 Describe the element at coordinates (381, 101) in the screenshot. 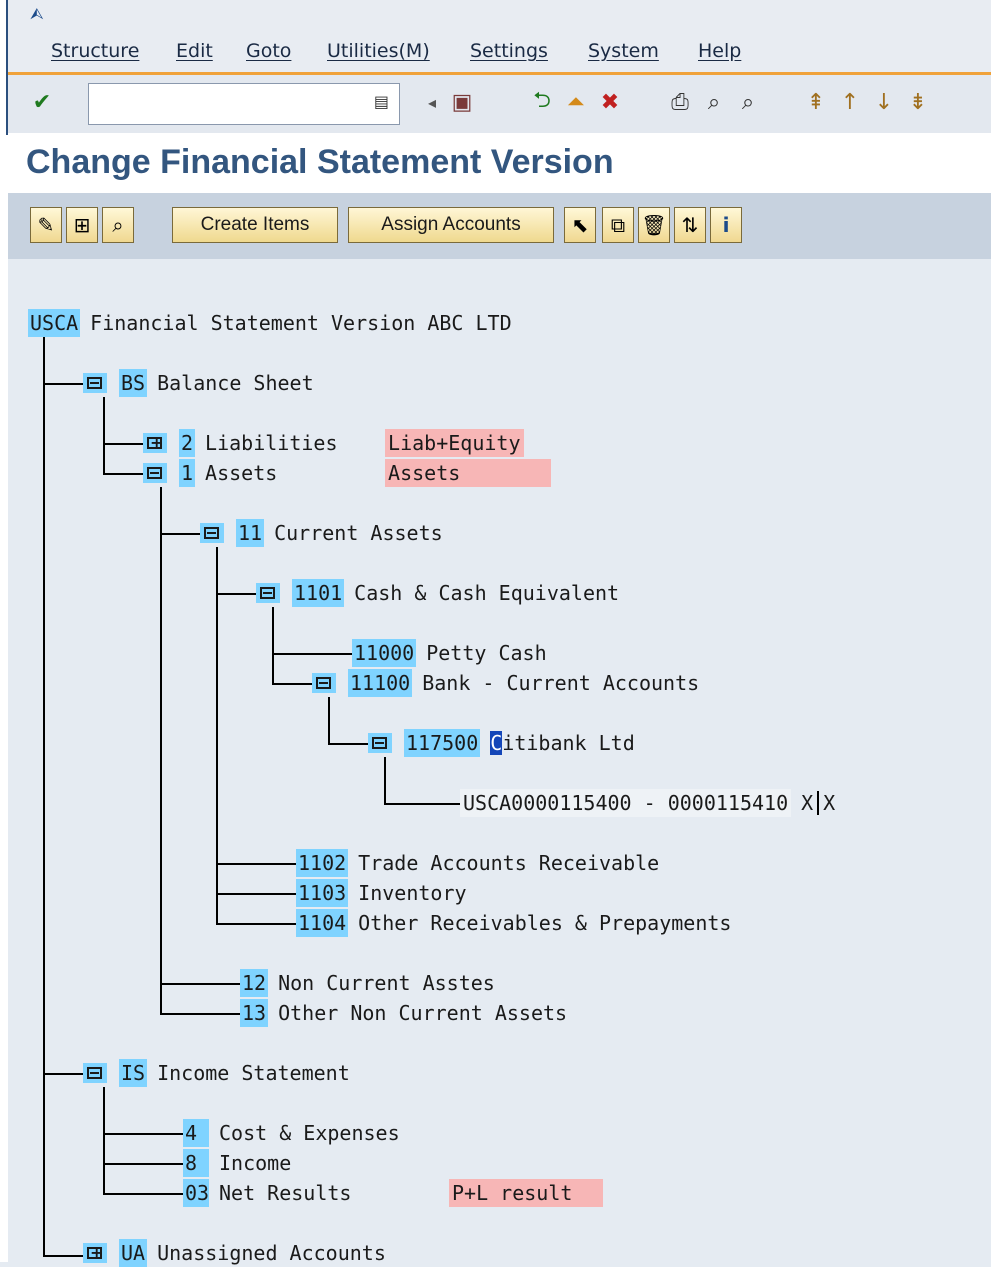

I see `history-icon: ▤` at that location.